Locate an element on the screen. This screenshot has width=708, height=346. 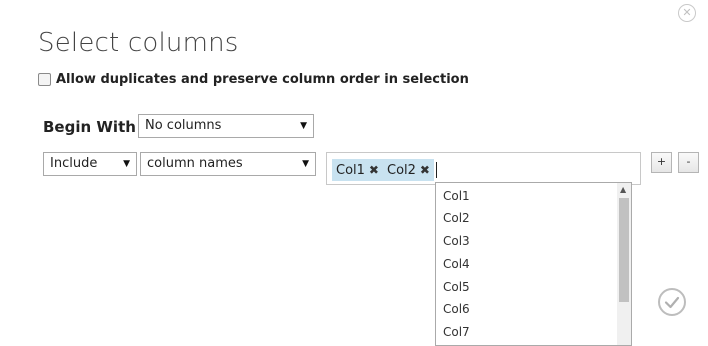
column-type-value: column names is located at coordinates (195, 163).